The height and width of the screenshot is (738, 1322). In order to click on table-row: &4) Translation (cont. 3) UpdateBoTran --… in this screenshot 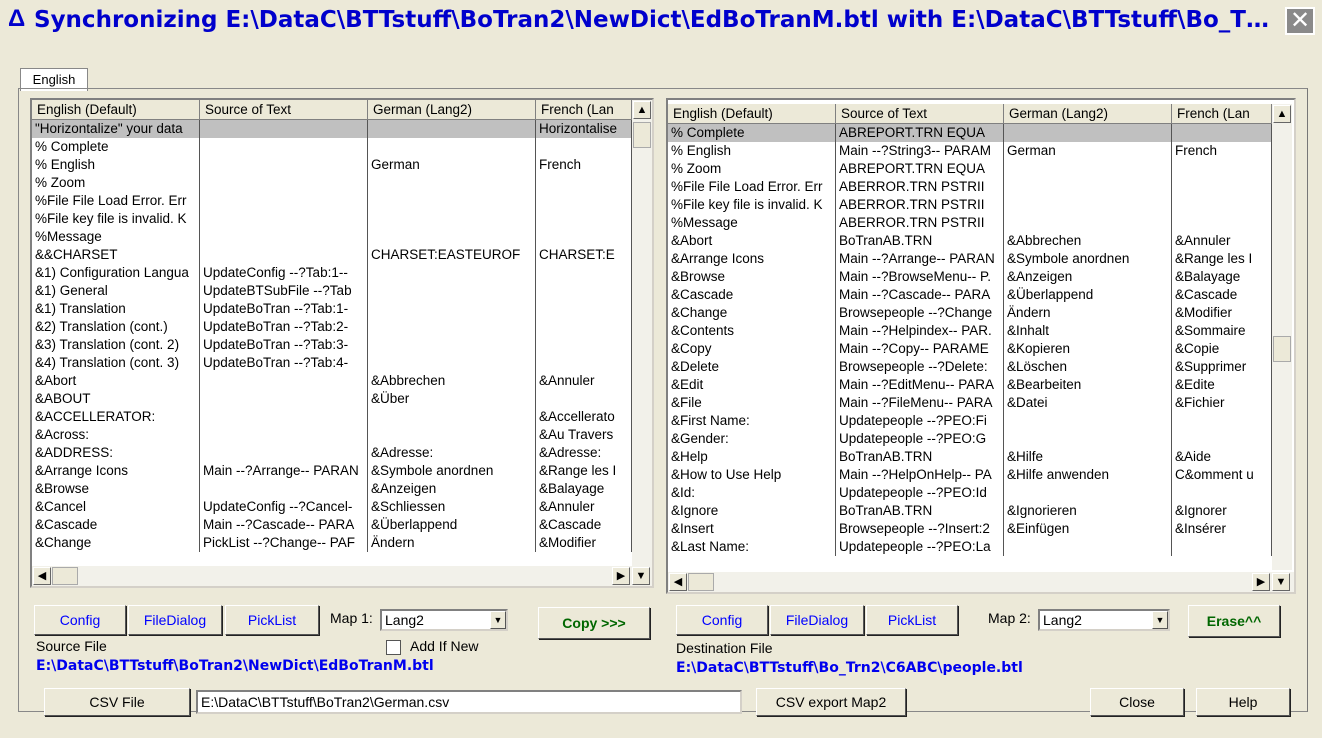, I will do `click(332, 363)`.